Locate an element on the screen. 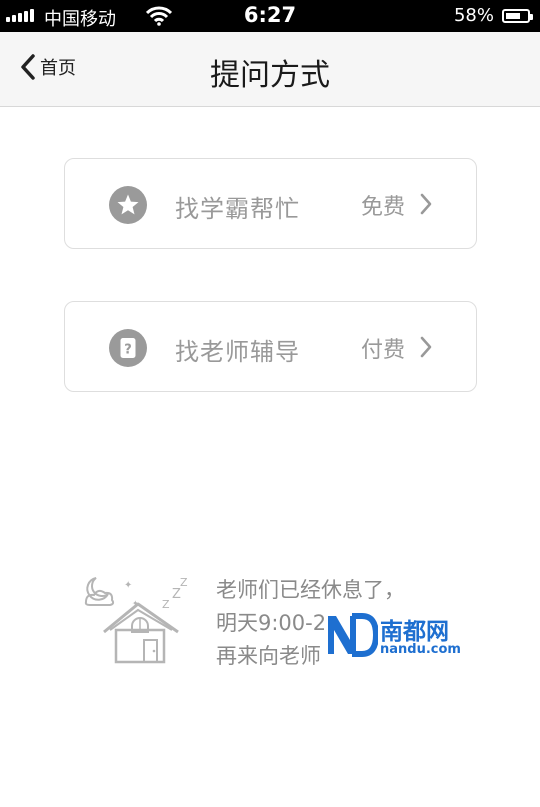 Image resolution: width=540 pixels, height=807 pixels. nav-bar: 首页 提问方式 is located at coordinates (270, 69).